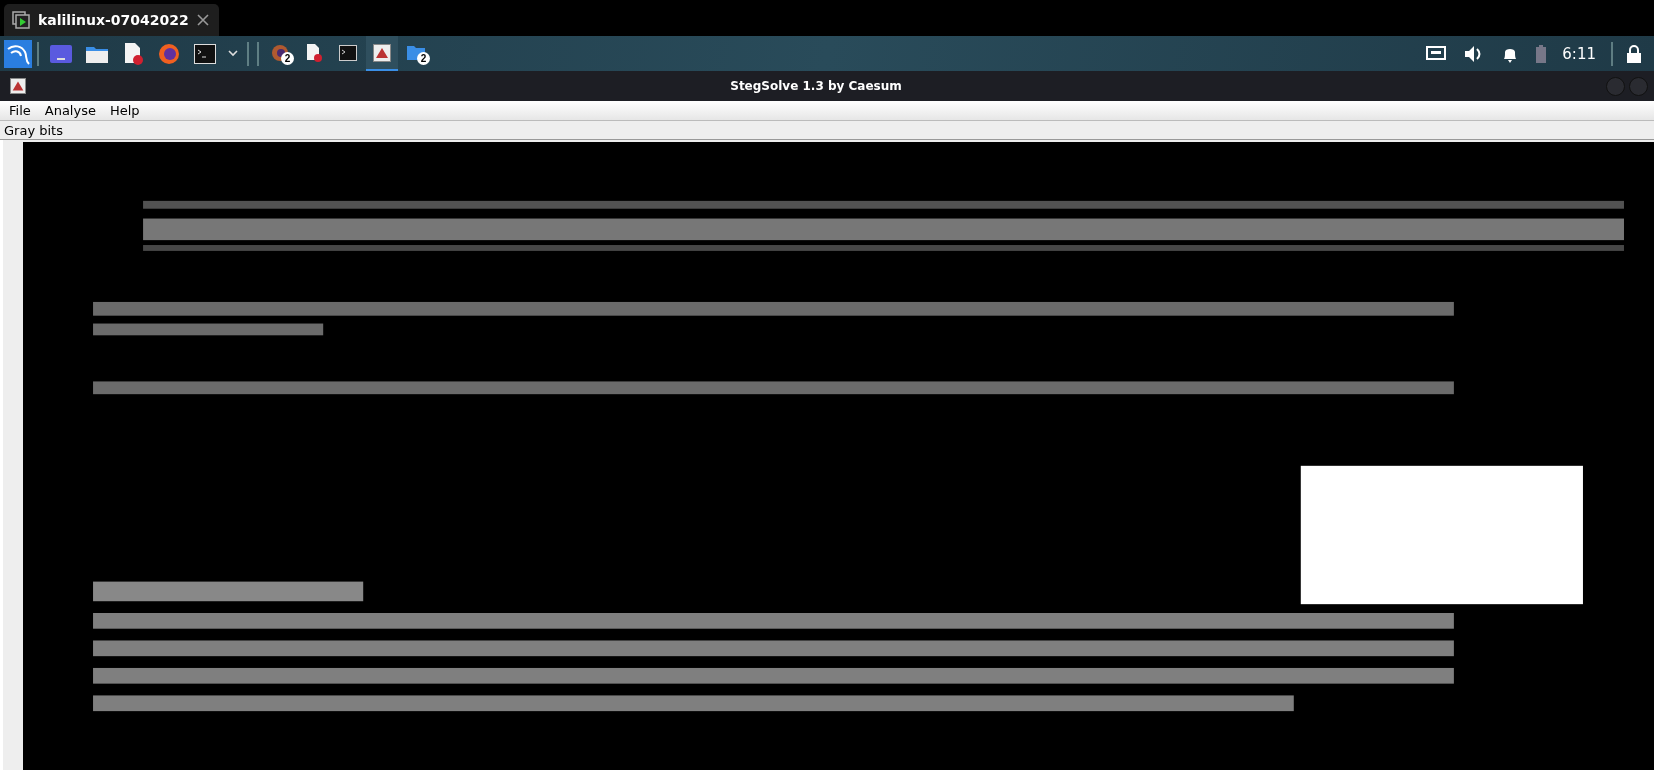  I want to click on launcher-button, so click(18, 53).